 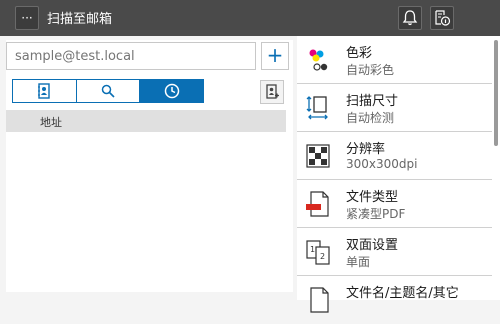 I want to click on file-icon, so click(x=319, y=300).